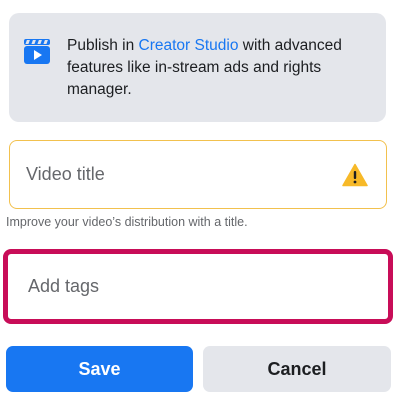 The width and height of the screenshot is (400, 398). I want to click on video-title-input, so click(171, 174).